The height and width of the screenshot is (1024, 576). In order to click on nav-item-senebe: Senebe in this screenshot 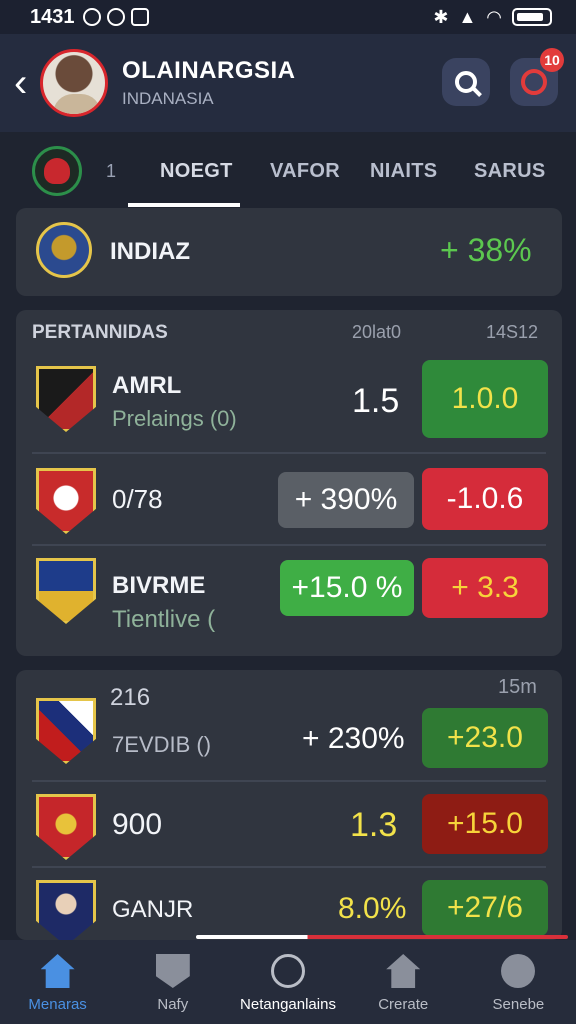, I will do `click(518, 982)`.